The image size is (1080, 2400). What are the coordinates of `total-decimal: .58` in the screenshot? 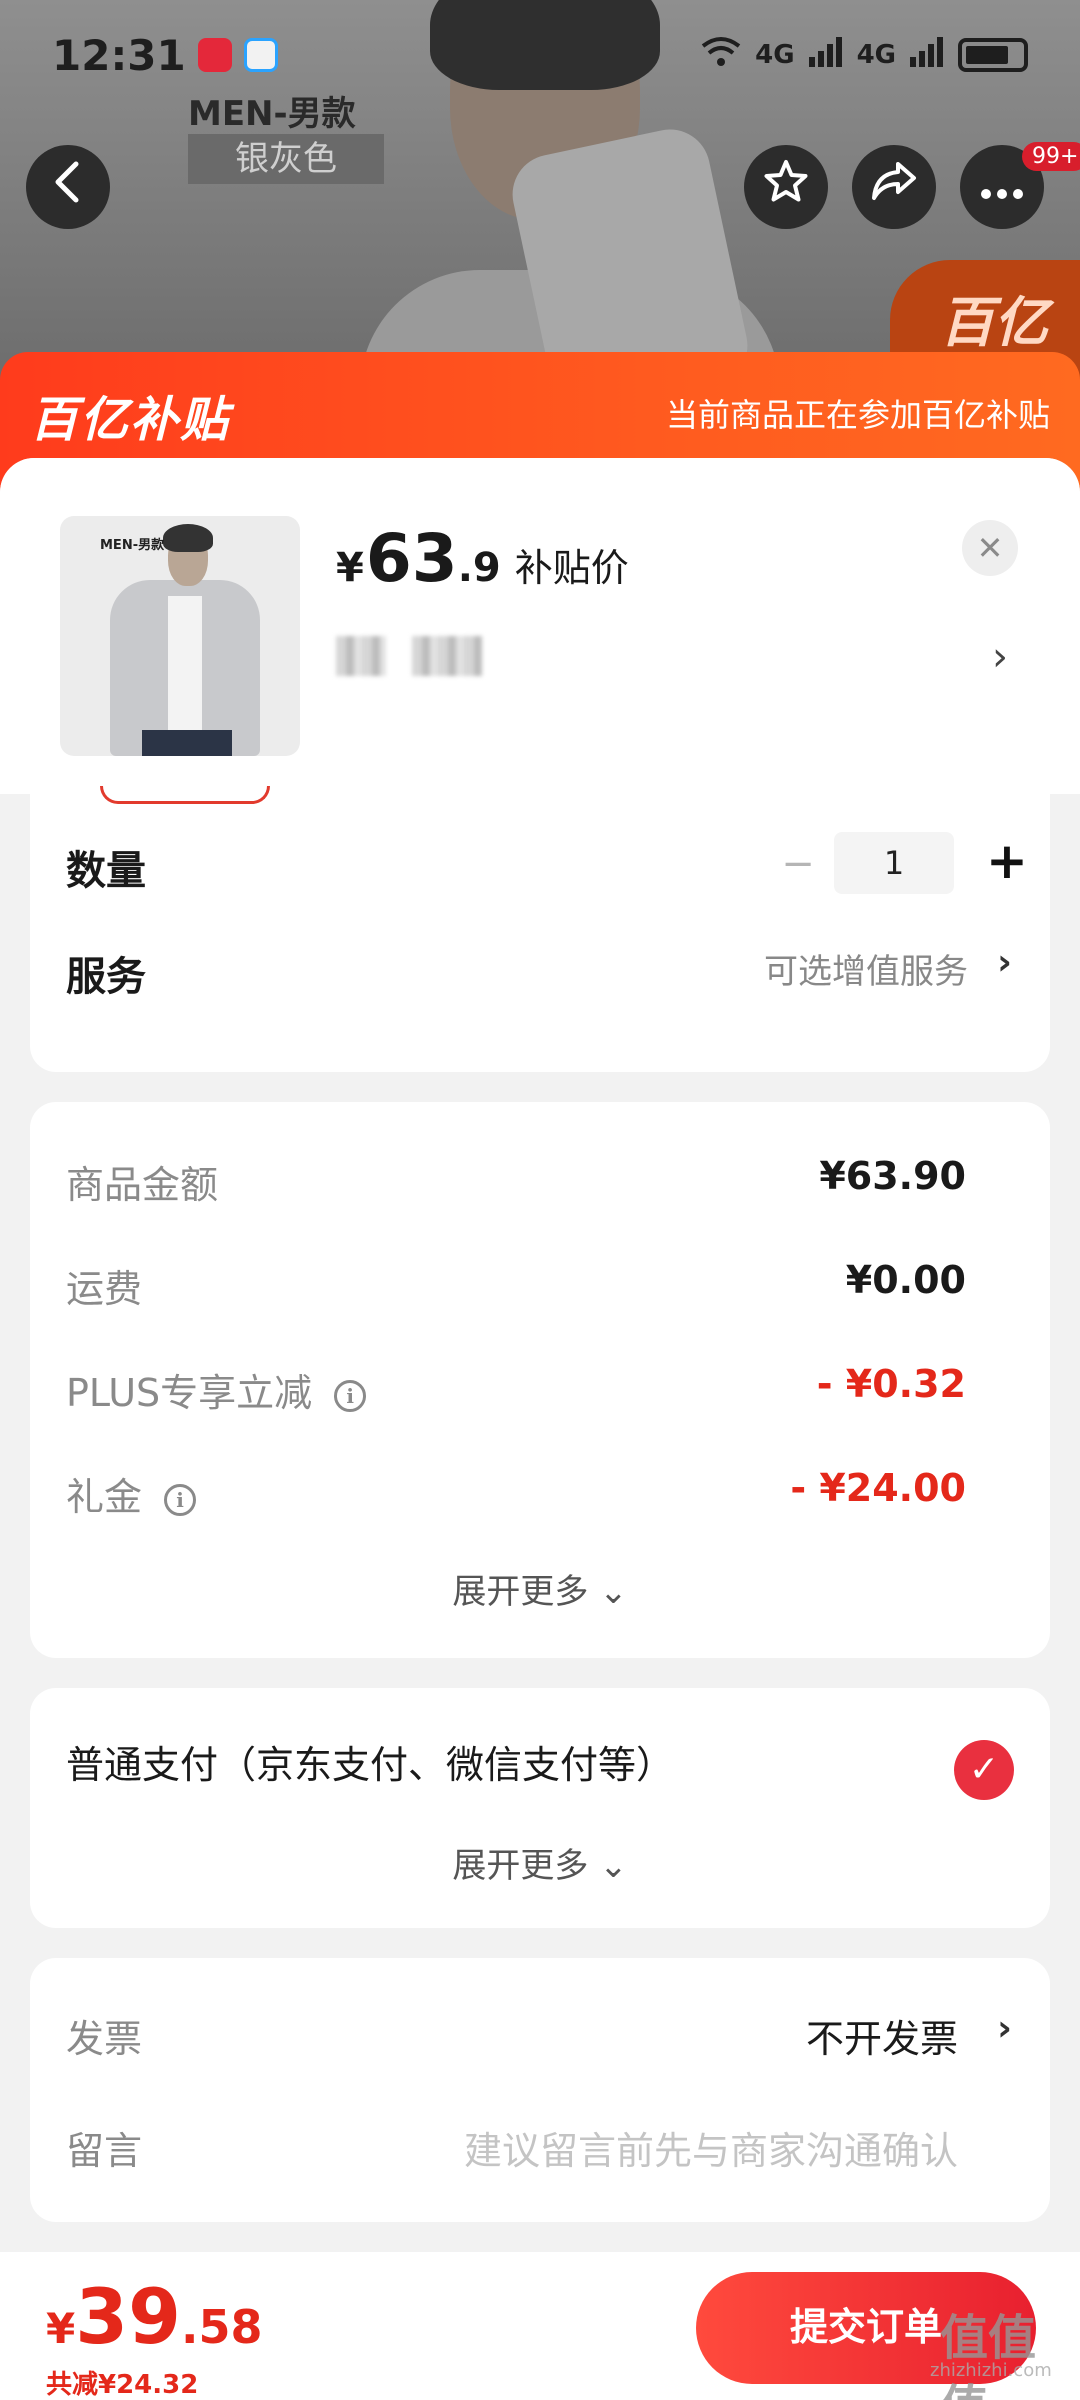 It's located at (222, 2327).